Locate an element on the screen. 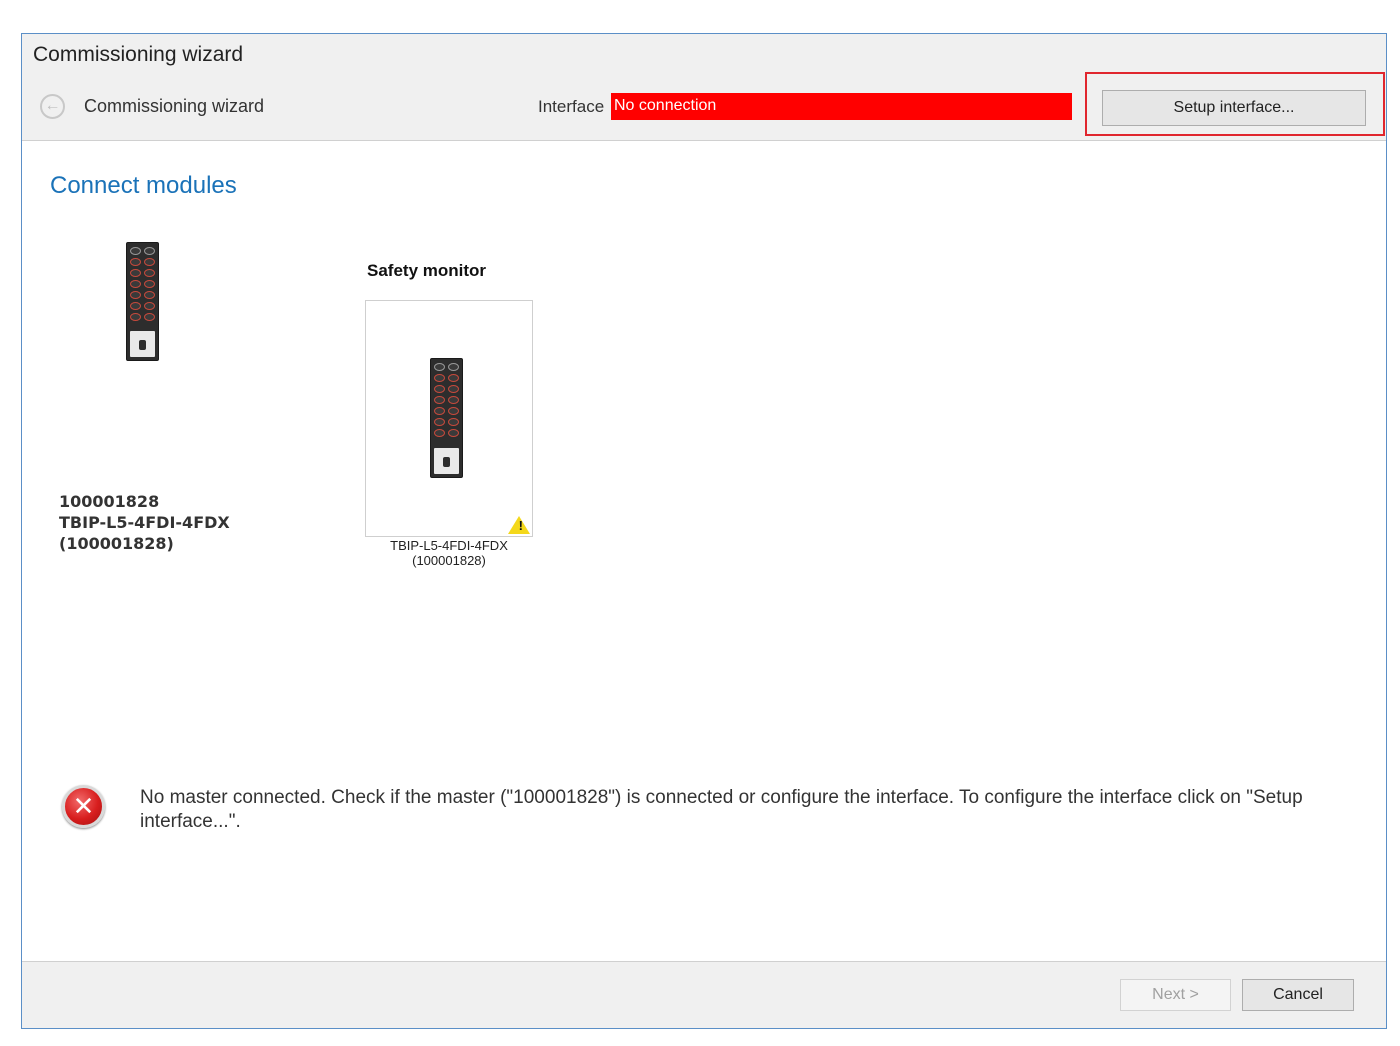 The width and height of the screenshot is (1400, 1046). cancel-button: Cancel is located at coordinates (1298, 995).